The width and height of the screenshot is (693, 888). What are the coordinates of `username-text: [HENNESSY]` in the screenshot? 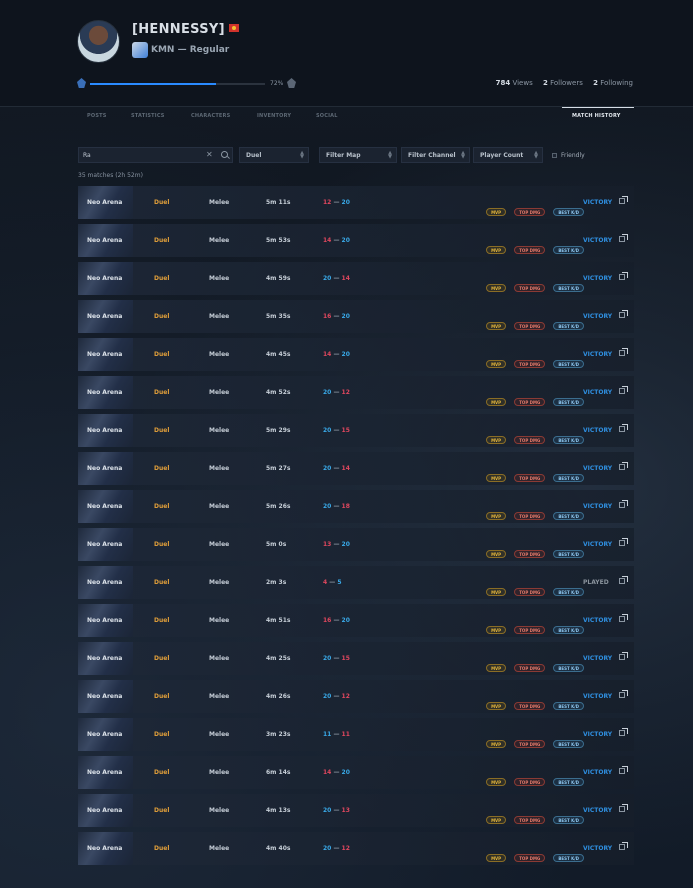 It's located at (178, 29).